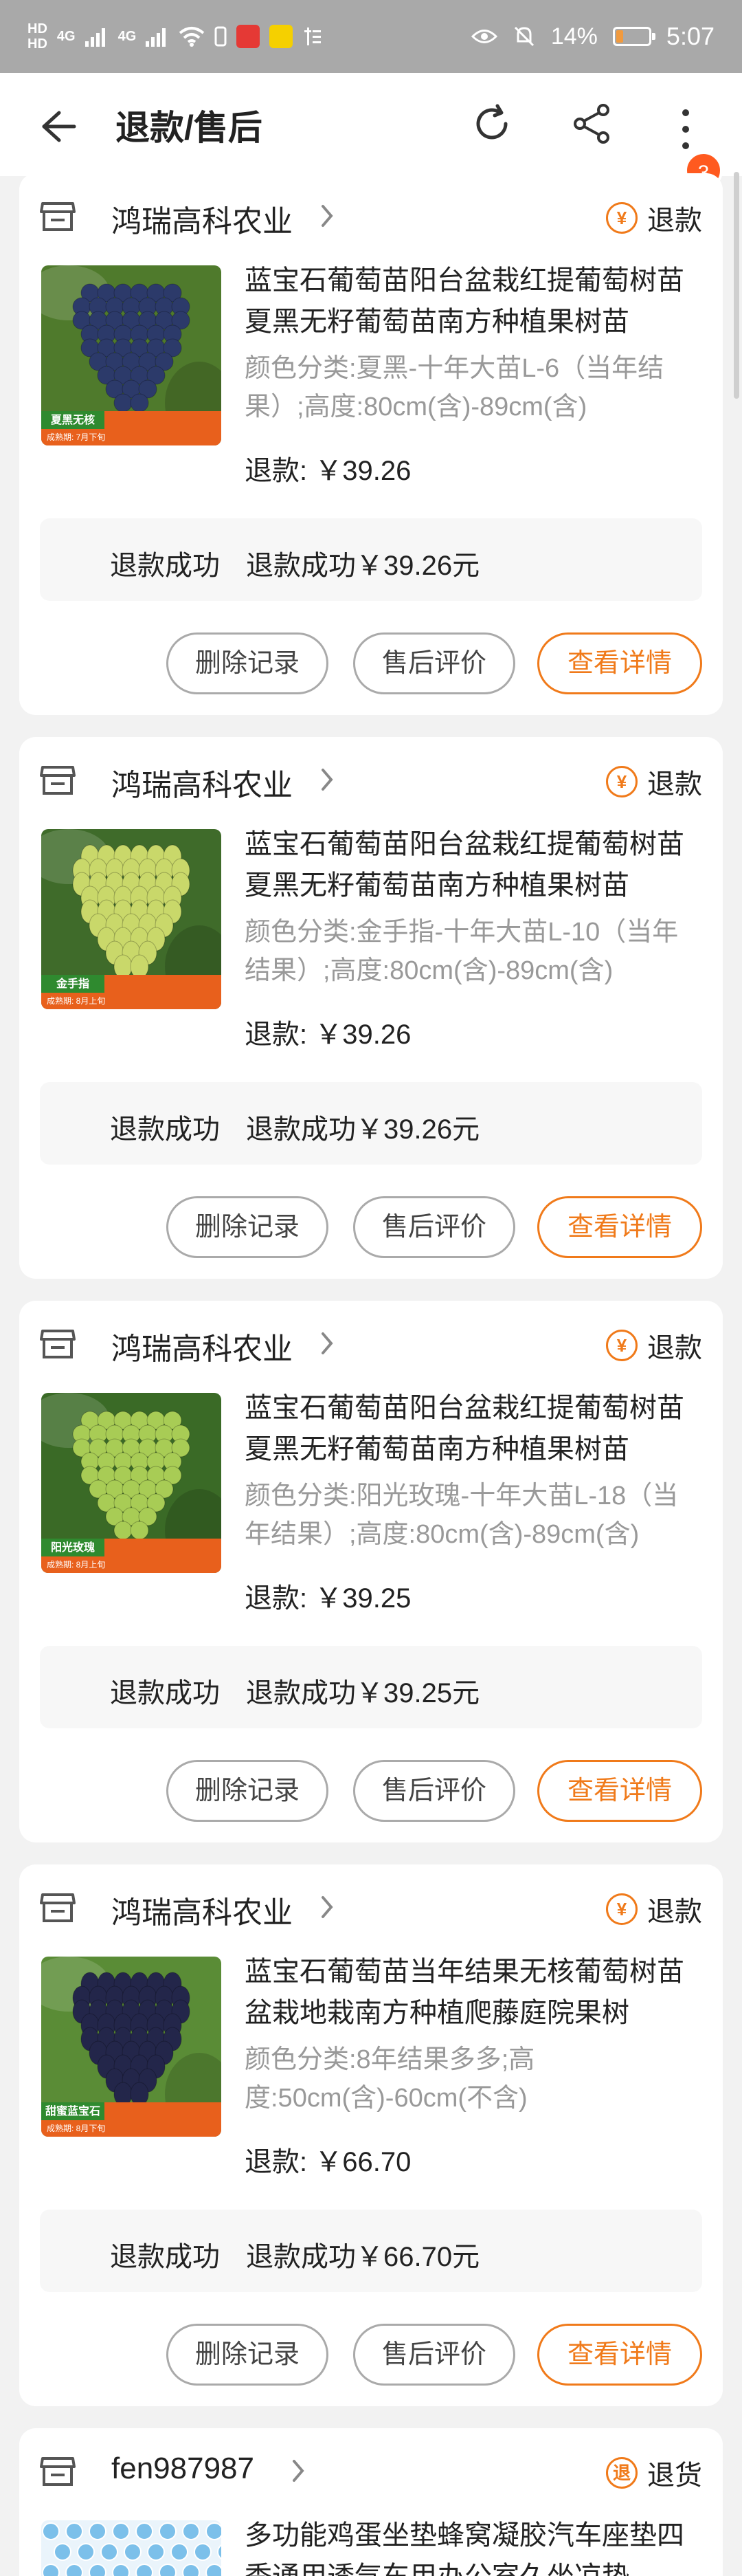 The height and width of the screenshot is (2576, 742). I want to click on product-title: 多功能鸡蛋坐垫蜂窝凝胶汽车座垫四季通用透气车用办公室久坐凉垫, so click(475, 2545).